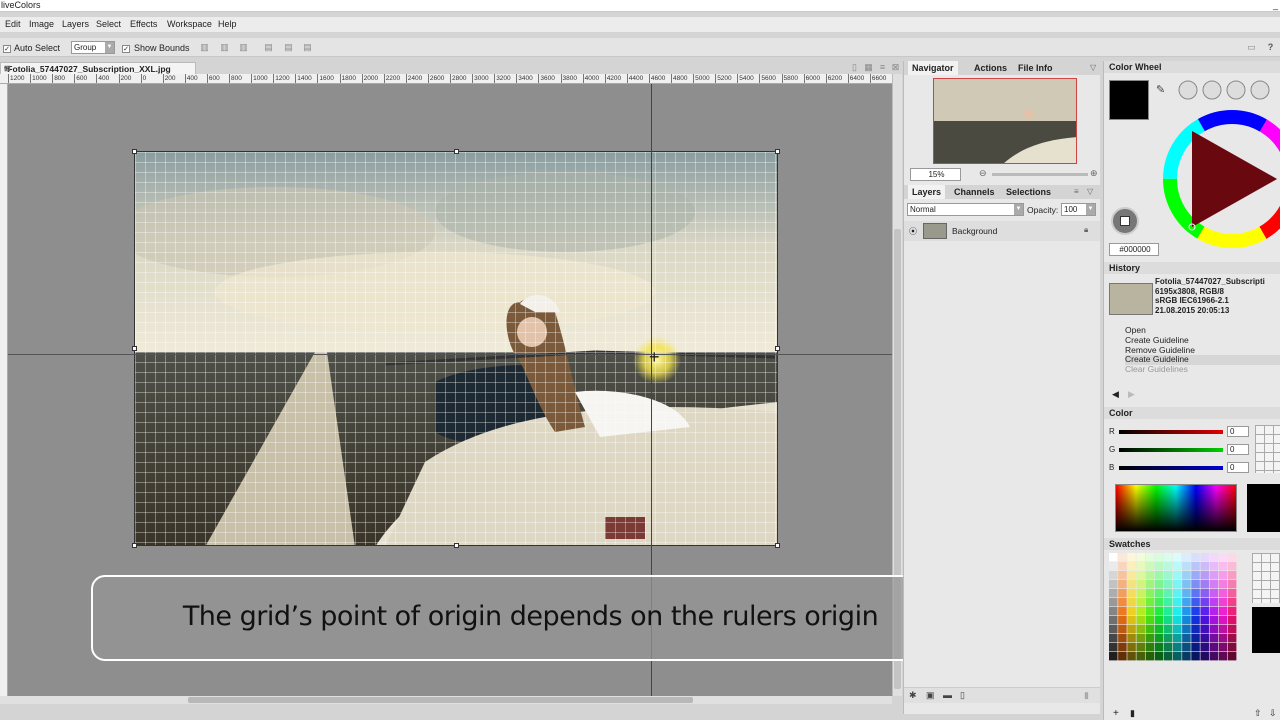 This screenshot has width=1280, height=720. Describe the element at coordinates (1028, 192) in the screenshot. I see `tab-selections: Selections` at that location.